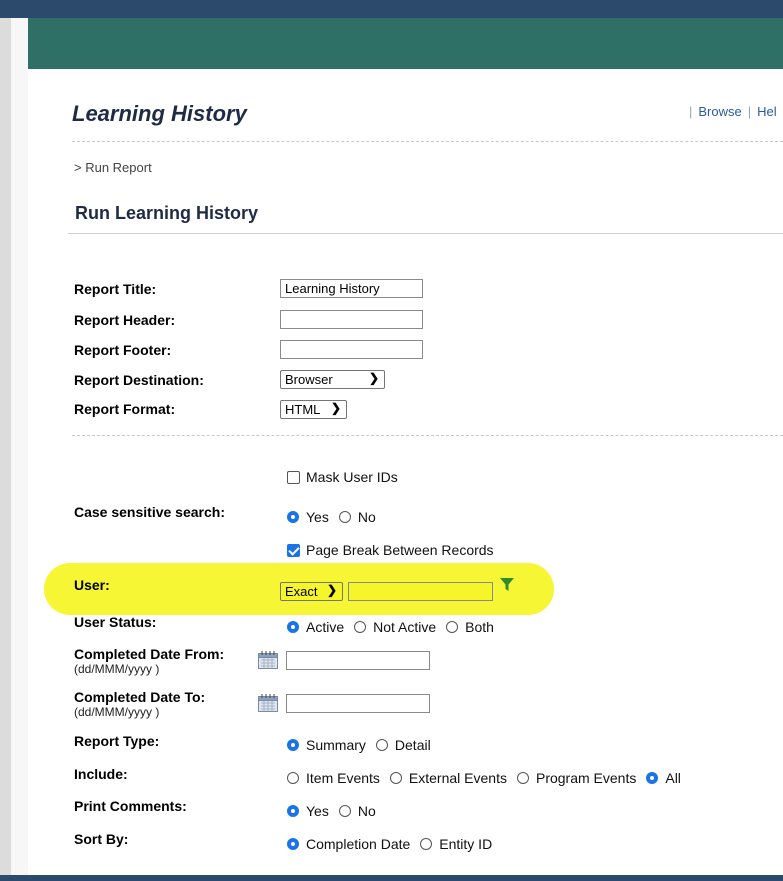 This screenshot has width=783, height=881. Describe the element at coordinates (301, 591) in the screenshot. I see `user-match-value: Exact` at that location.